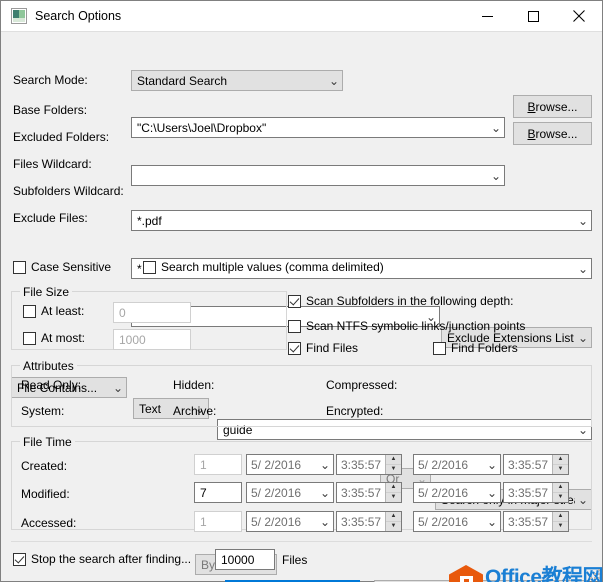  What do you see at coordinates (484, 348) in the screenshot?
I see `find-folders-label: Find Folders` at bounding box center [484, 348].